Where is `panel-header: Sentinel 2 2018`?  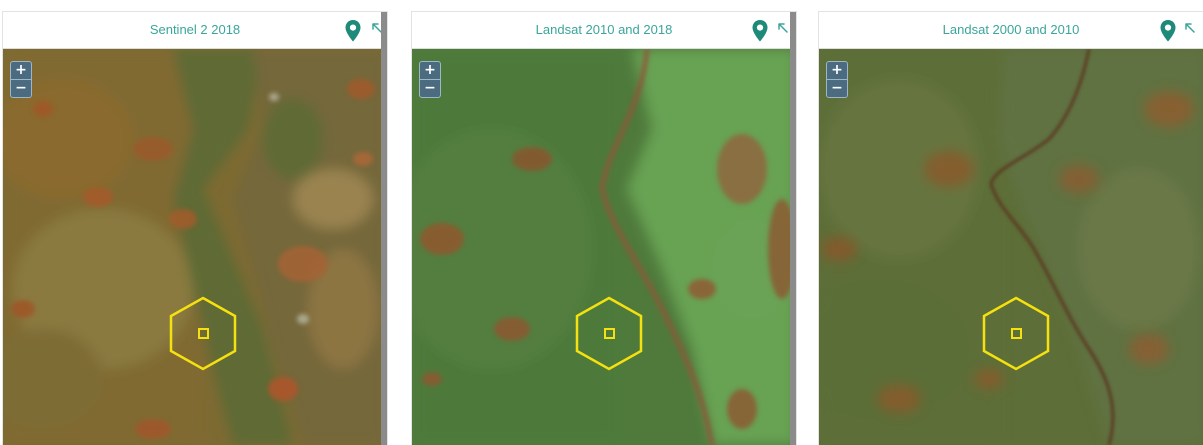
panel-header: Sentinel 2 2018 is located at coordinates (195, 30).